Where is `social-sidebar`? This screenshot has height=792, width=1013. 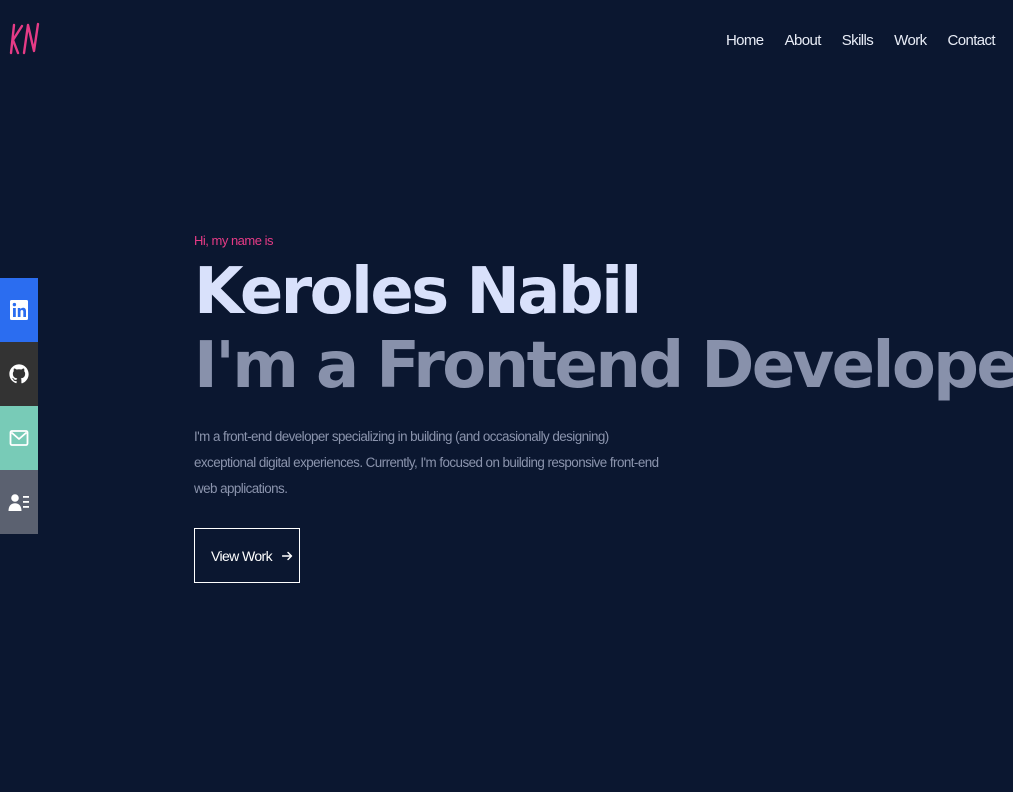 social-sidebar is located at coordinates (19, 406).